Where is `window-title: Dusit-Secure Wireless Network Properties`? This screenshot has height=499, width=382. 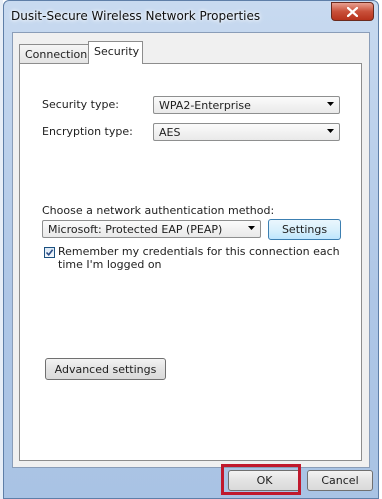
window-title: Dusit-Secure Wireless Network Properties is located at coordinates (136, 16).